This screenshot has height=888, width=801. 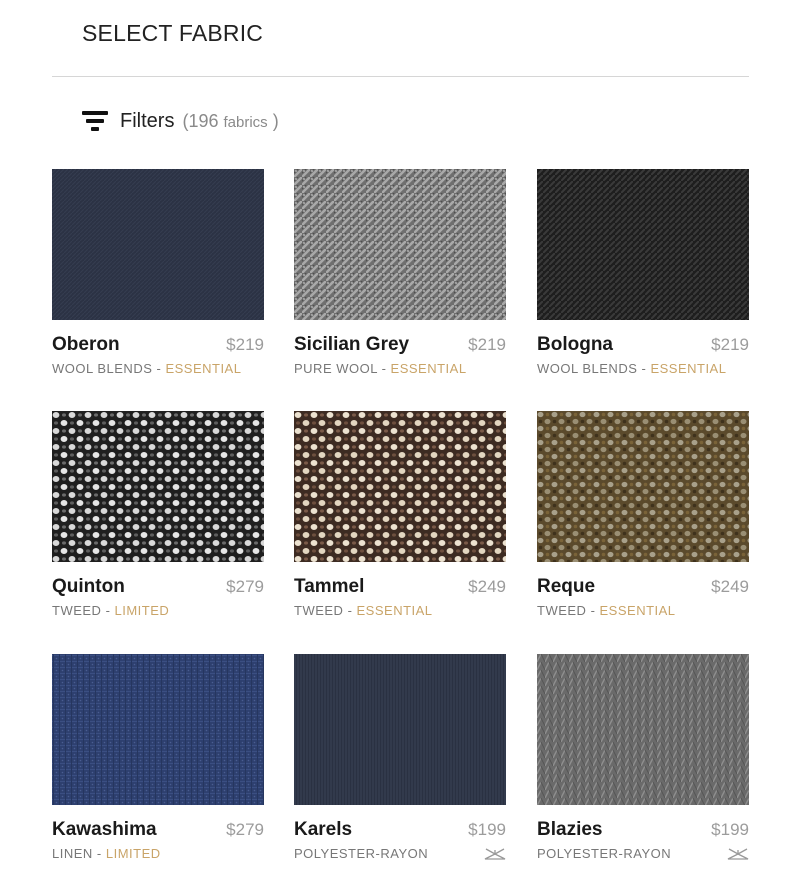 I want to click on fabric-name: Karels, so click(x=323, y=829).